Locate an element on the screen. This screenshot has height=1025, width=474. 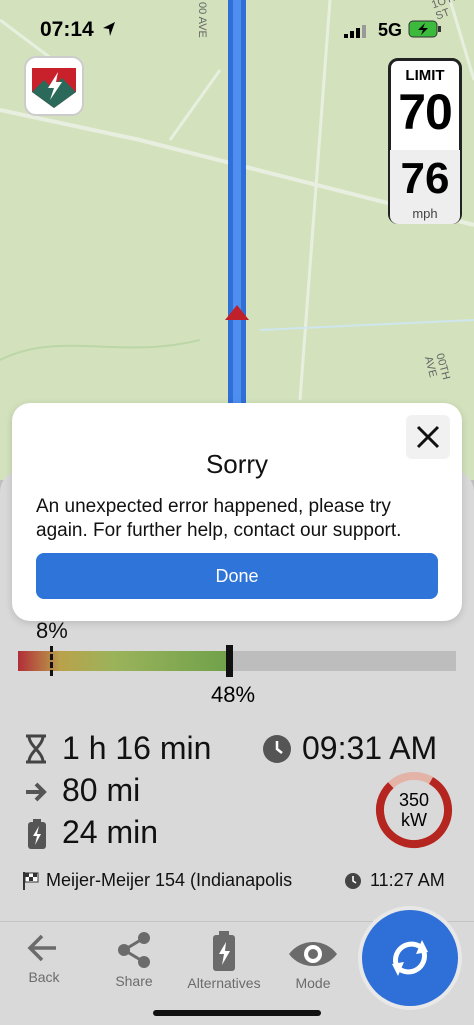
battery-end-label: 48% is located at coordinates (233, 694).